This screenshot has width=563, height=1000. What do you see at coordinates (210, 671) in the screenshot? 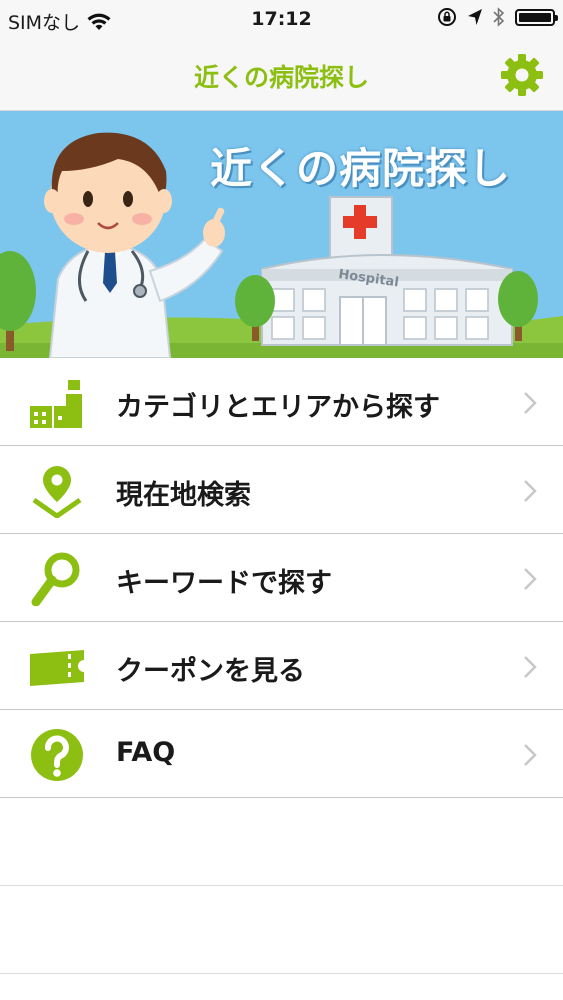
I see `menu-item-label: クーポンを見る` at bounding box center [210, 671].